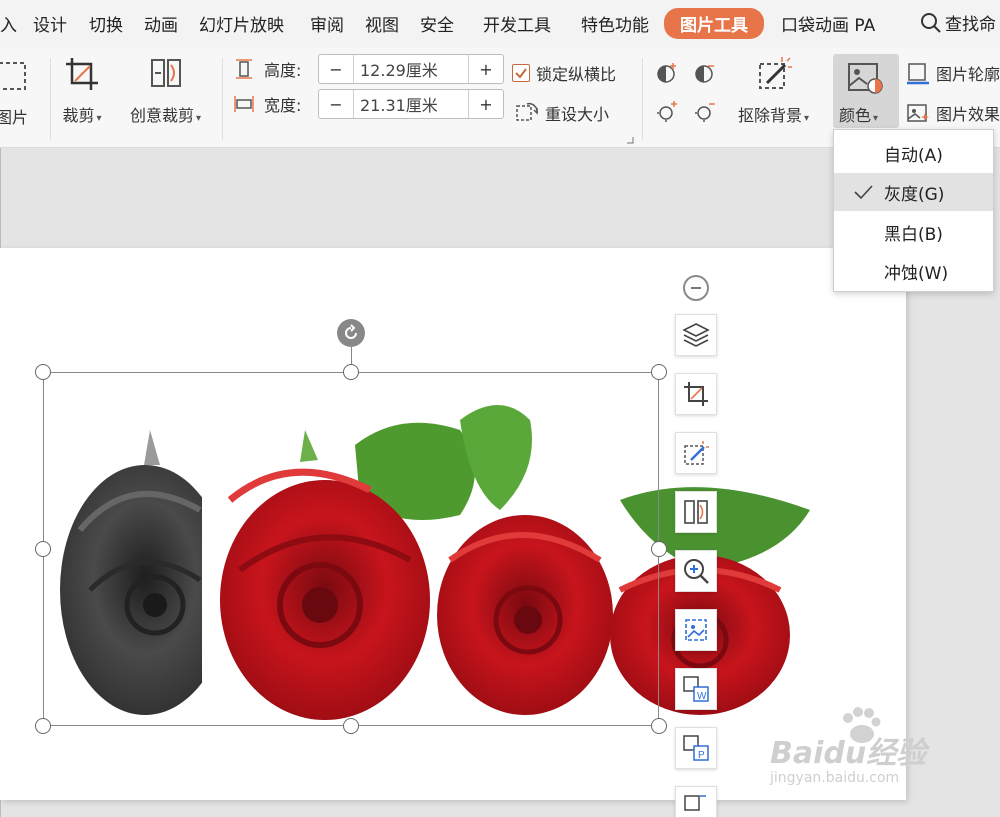 The height and width of the screenshot is (817, 1000). I want to click on resize-handle-bottom-right, so click(659, 726).